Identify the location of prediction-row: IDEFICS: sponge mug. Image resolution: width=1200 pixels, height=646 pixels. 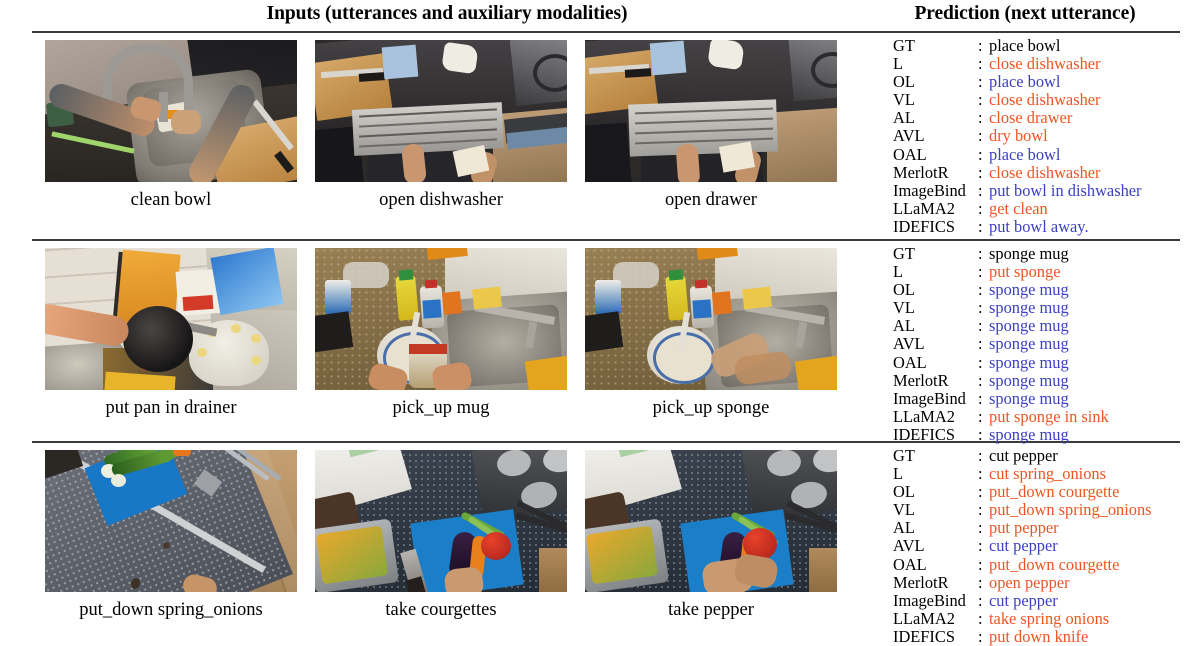
(1043, 434).